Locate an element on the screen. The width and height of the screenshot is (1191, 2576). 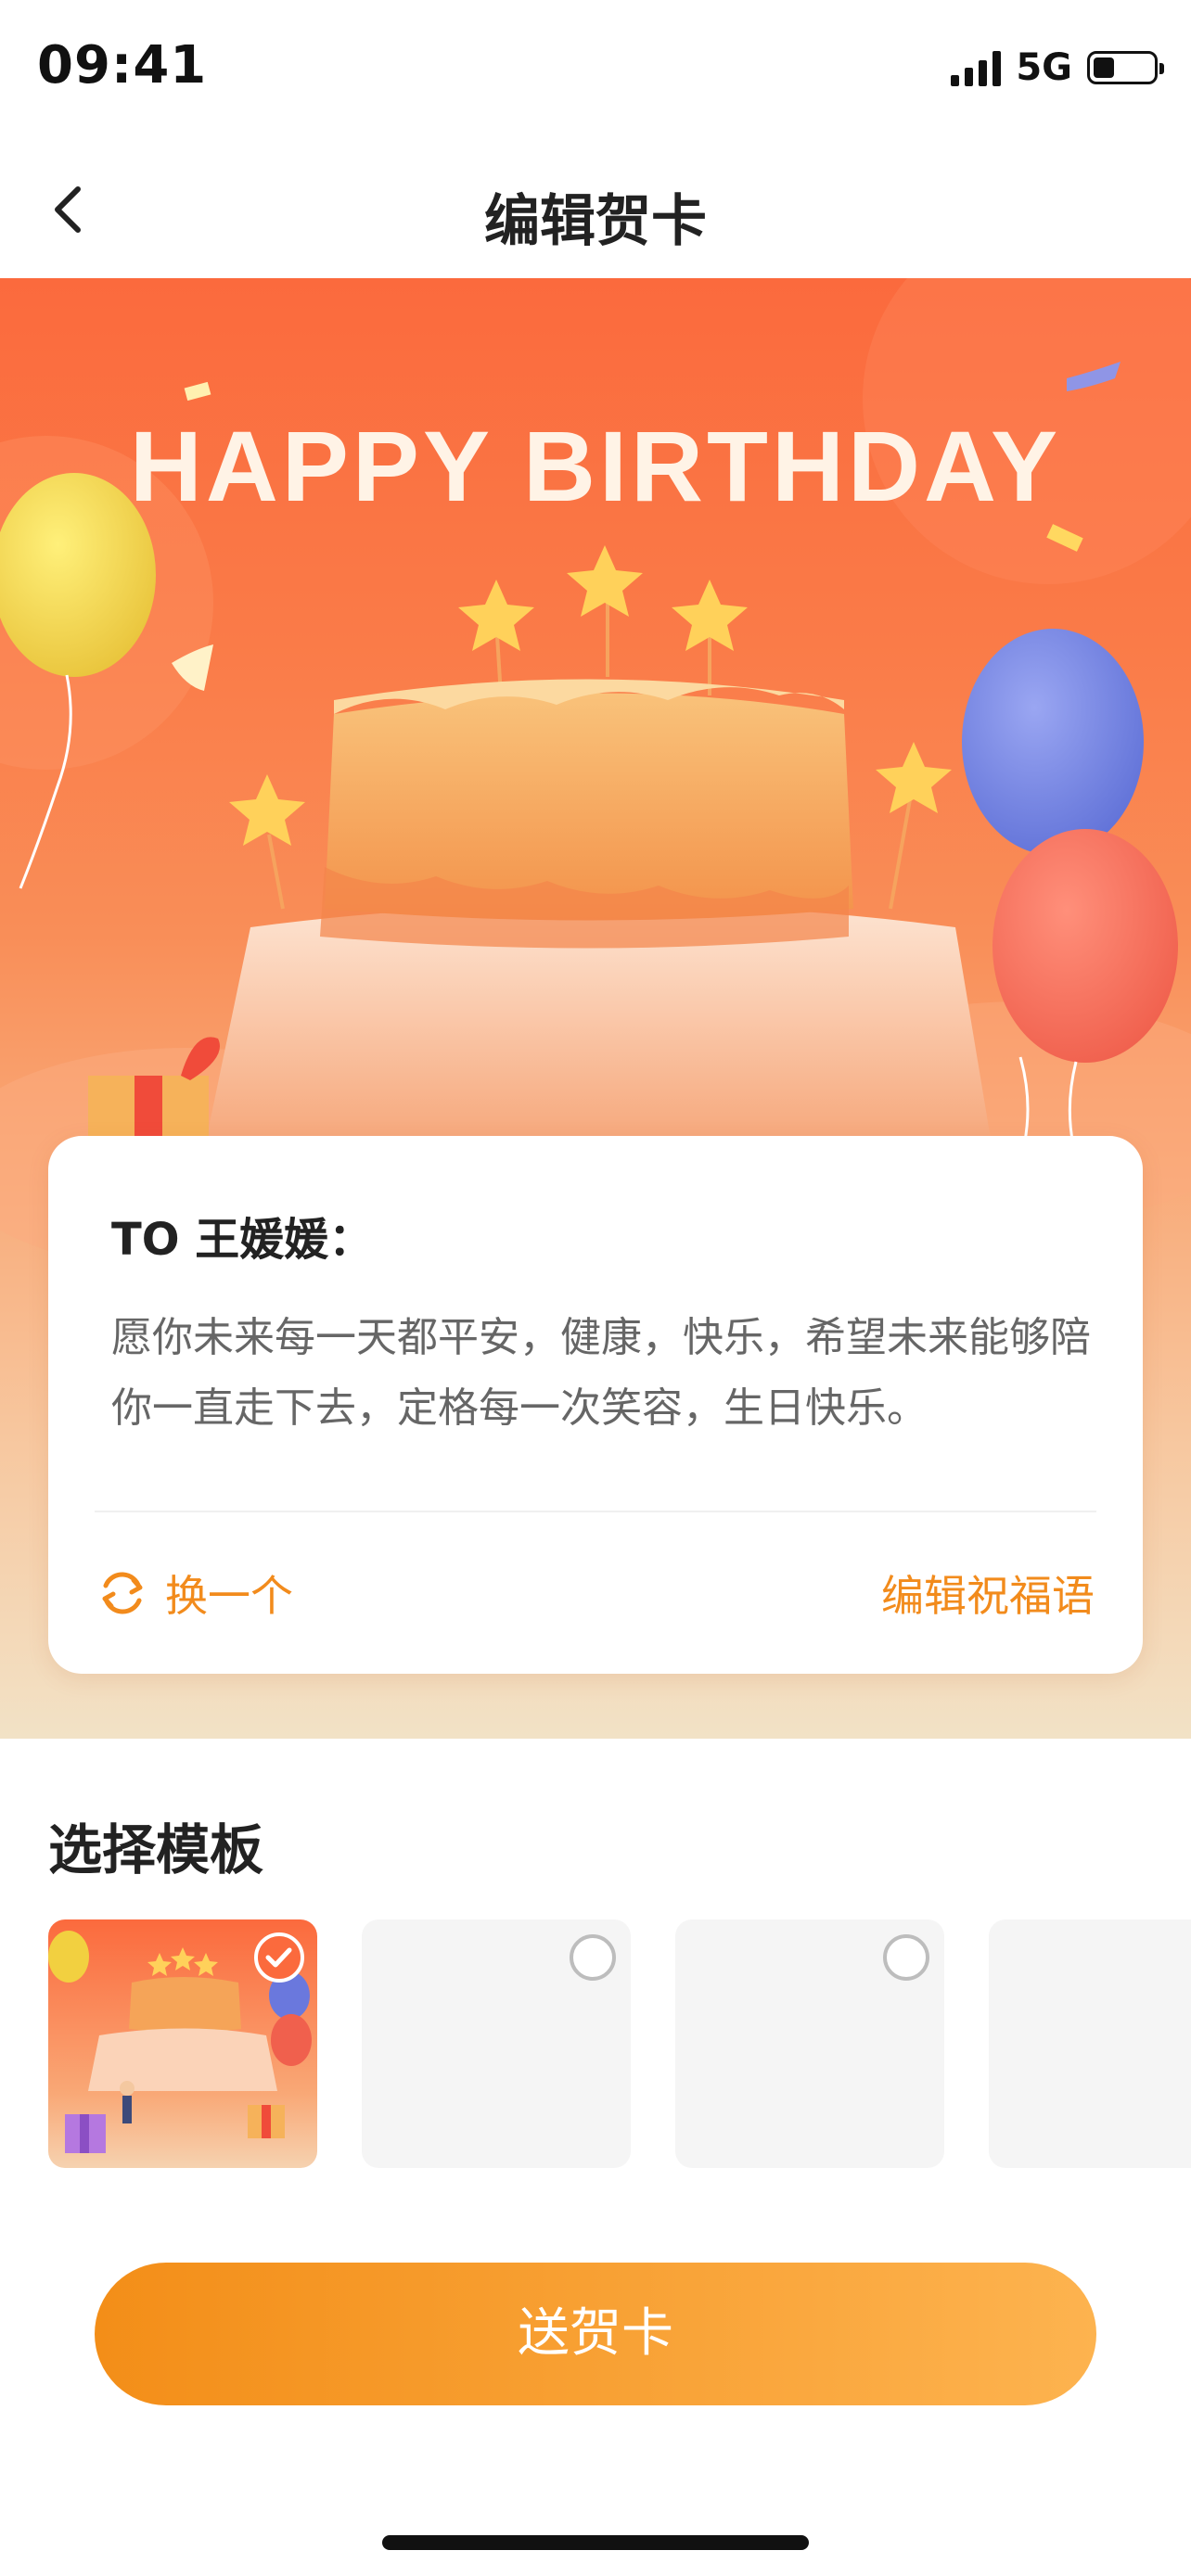
swap-message-button: 换一个 is located at coordinates (194, 1593).